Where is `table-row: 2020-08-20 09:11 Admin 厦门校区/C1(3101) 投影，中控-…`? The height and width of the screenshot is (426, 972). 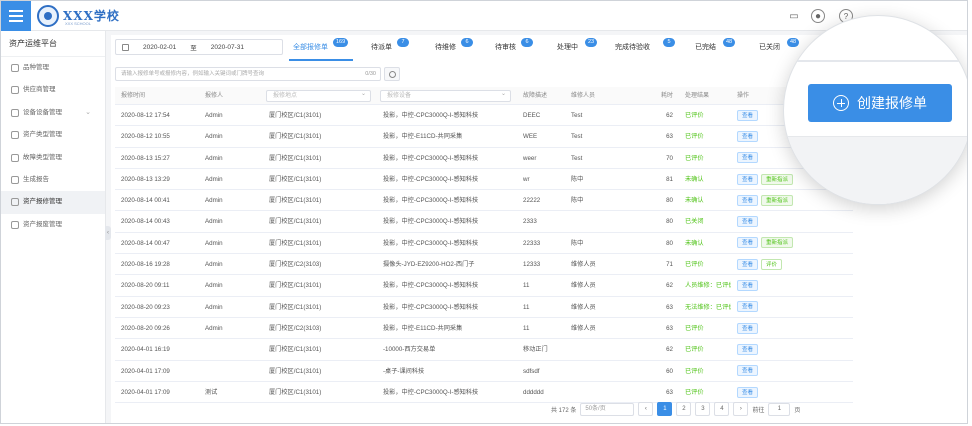
table-row: 2020-08-20 09:11 Admin 厦门校区/C1(3101) 投影，中控-… is located at coordinates (484, 286).